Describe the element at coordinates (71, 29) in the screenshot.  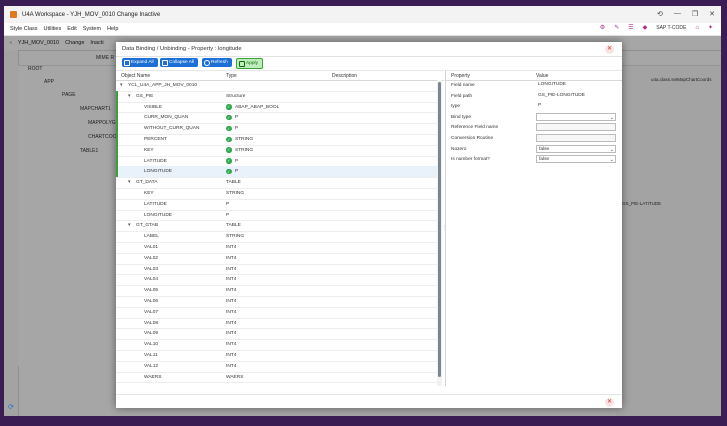
I see `menu-edit: Edit` at that location.